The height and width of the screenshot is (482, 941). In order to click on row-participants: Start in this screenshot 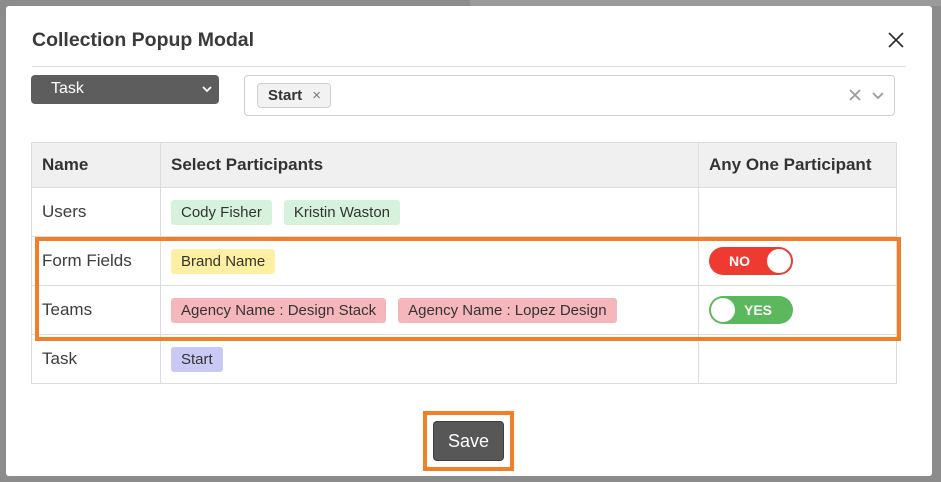, I will do `click(429, 359)`.